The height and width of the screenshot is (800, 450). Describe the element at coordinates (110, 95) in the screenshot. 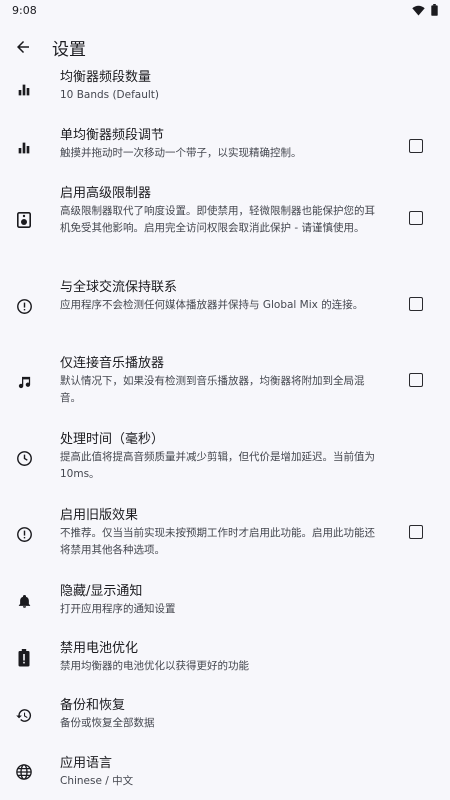

I see `setting-summary: 10 Bands (Default)` at that location.